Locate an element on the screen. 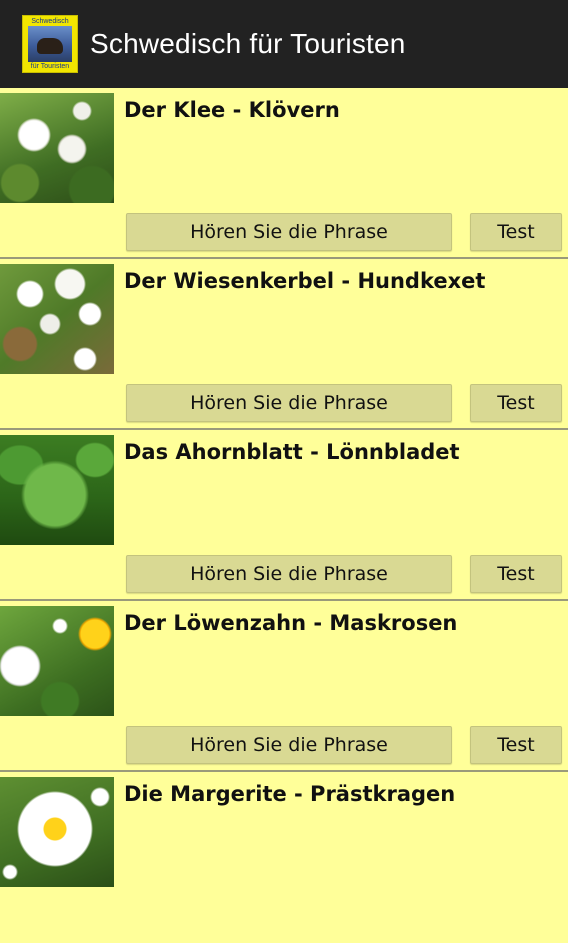  app-title: Schwedisch für Touristen is located at coordinates (248, 43).